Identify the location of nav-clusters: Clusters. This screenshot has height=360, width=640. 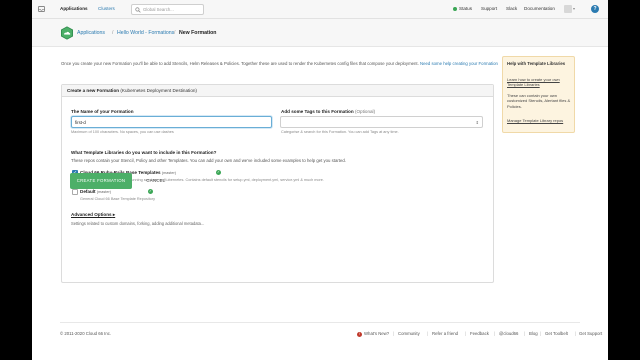
(106, 9).